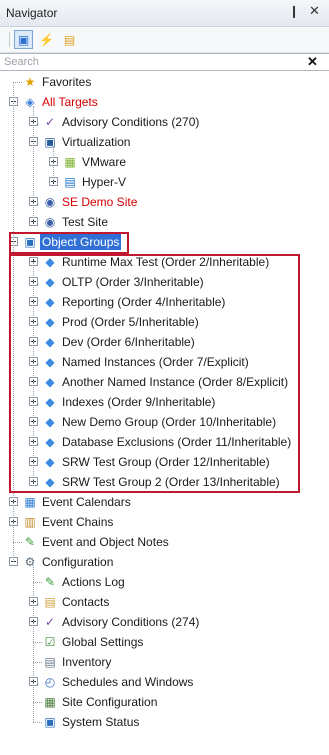 Image resolution: width=329 pixels, height=755 pixels. I want to click on tree-row: ▣ Virtualization, so click(164, 142).